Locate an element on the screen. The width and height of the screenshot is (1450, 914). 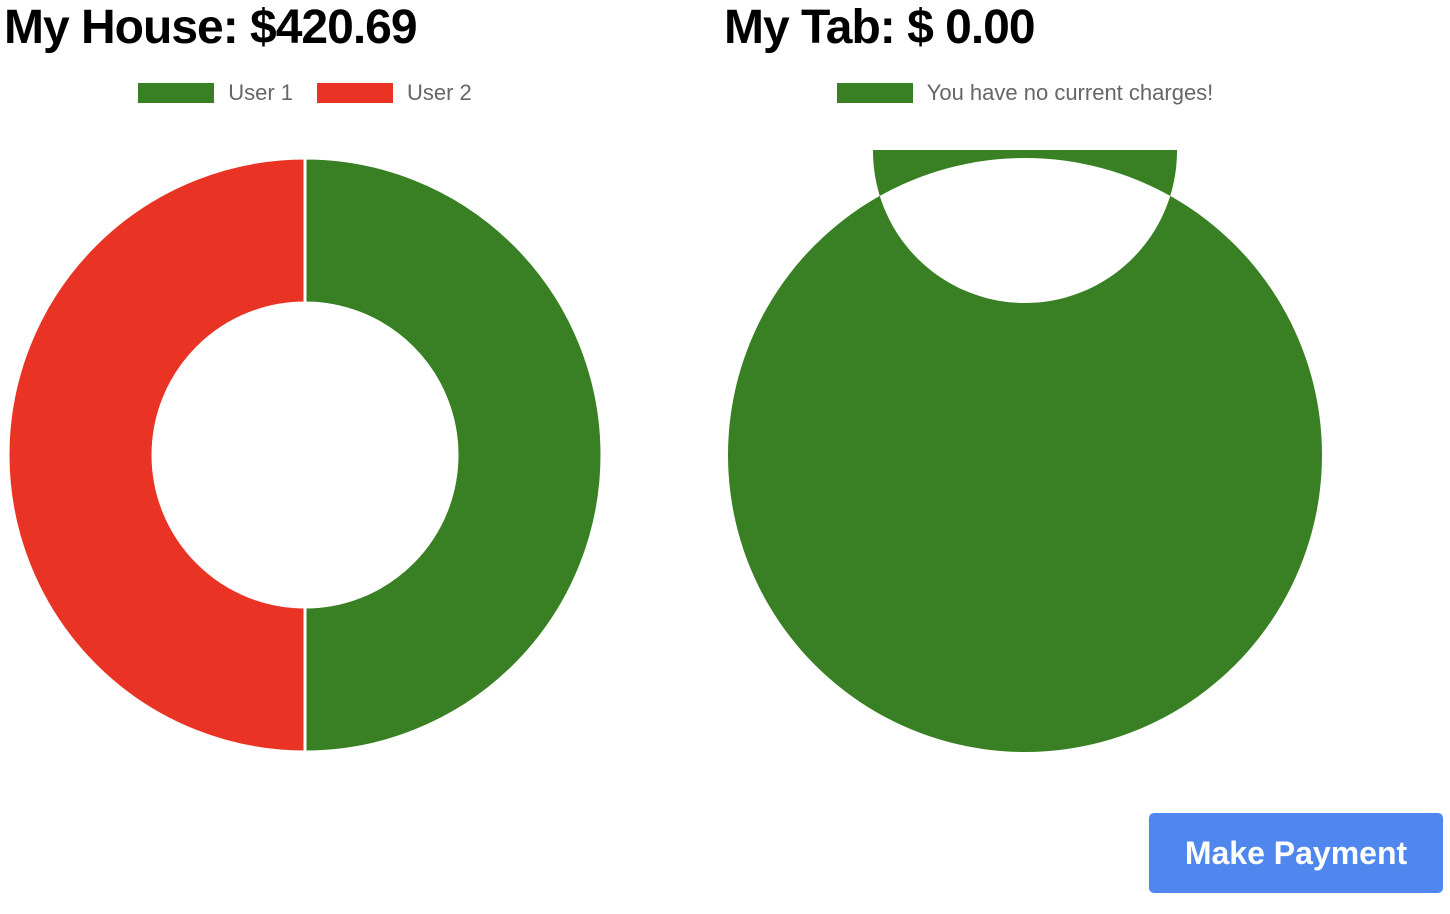
legend-label-user-2: User 2 is located at coordinates (439, 92).